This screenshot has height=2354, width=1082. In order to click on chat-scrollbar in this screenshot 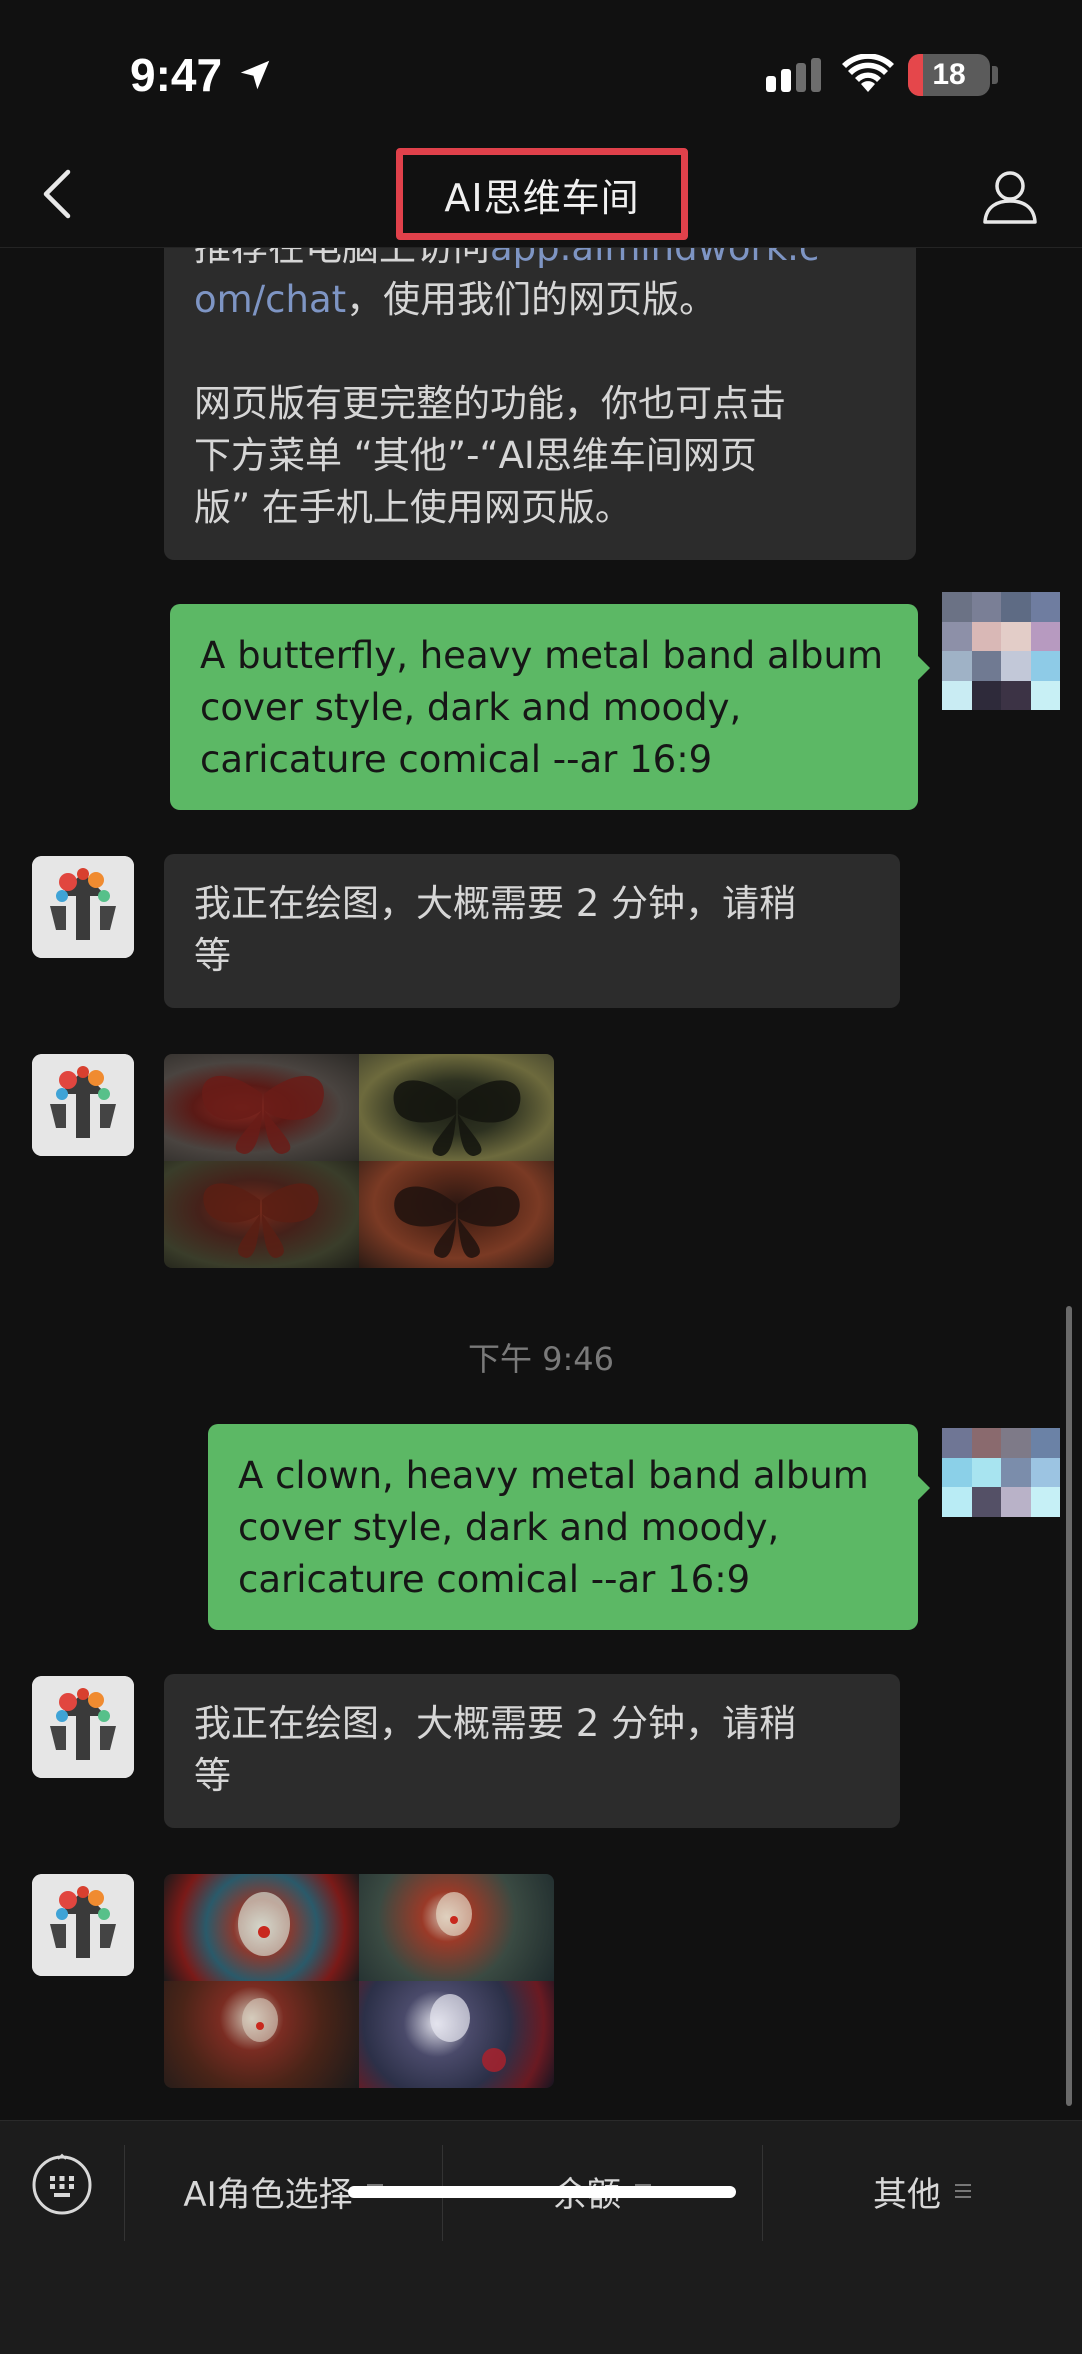, I will do `click(1069, 1706)`.